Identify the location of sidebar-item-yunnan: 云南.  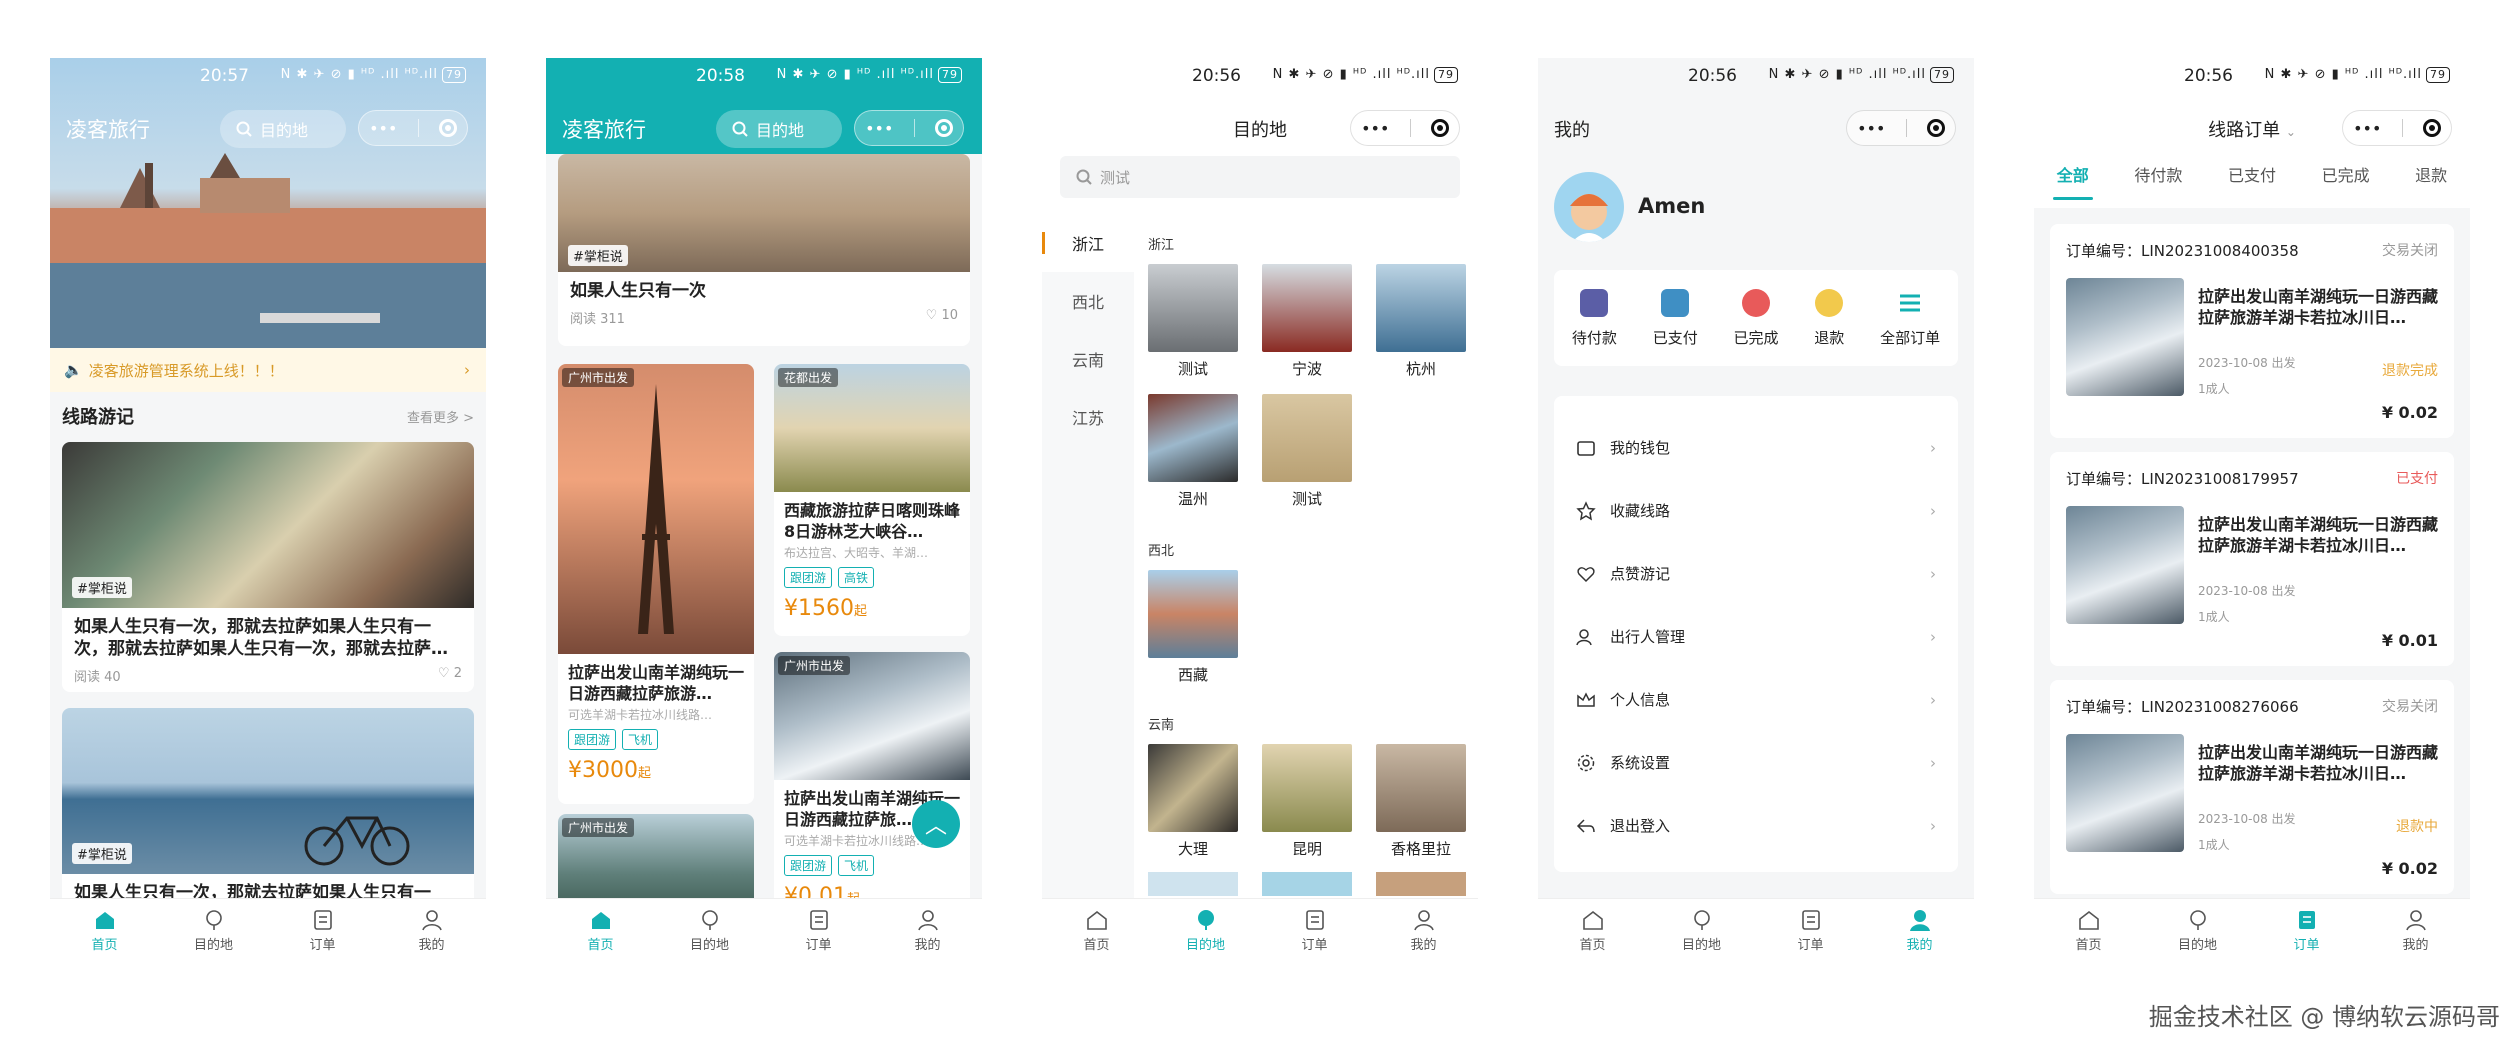
(1088, 359).